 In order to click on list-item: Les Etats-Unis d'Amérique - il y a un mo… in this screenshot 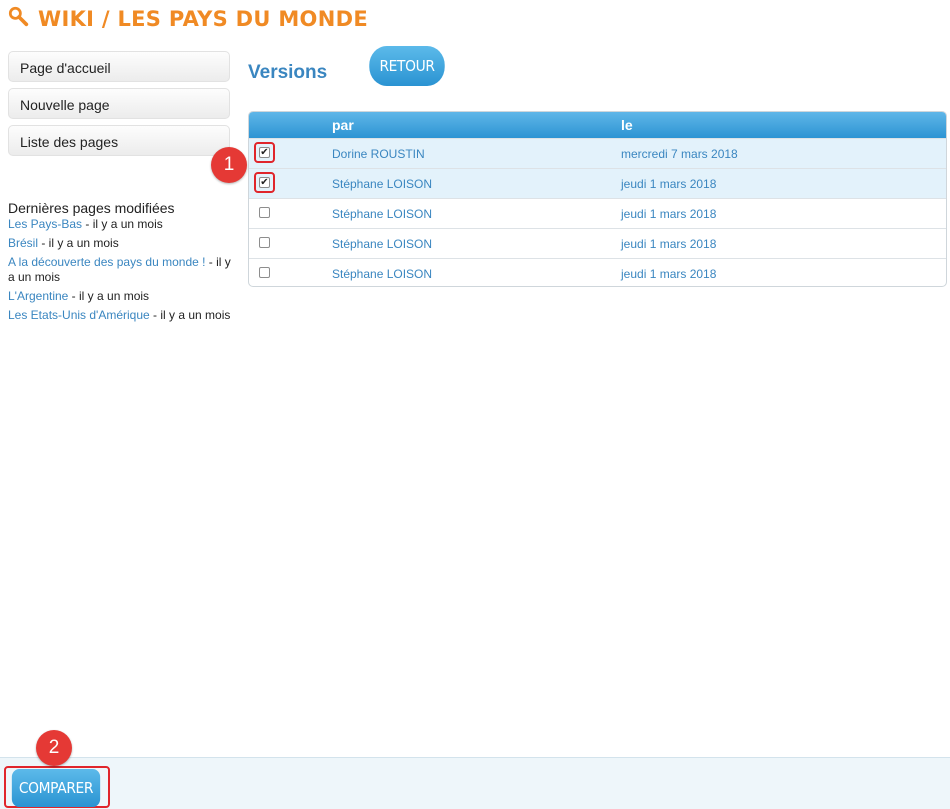, I will do `click(120, 315)`.